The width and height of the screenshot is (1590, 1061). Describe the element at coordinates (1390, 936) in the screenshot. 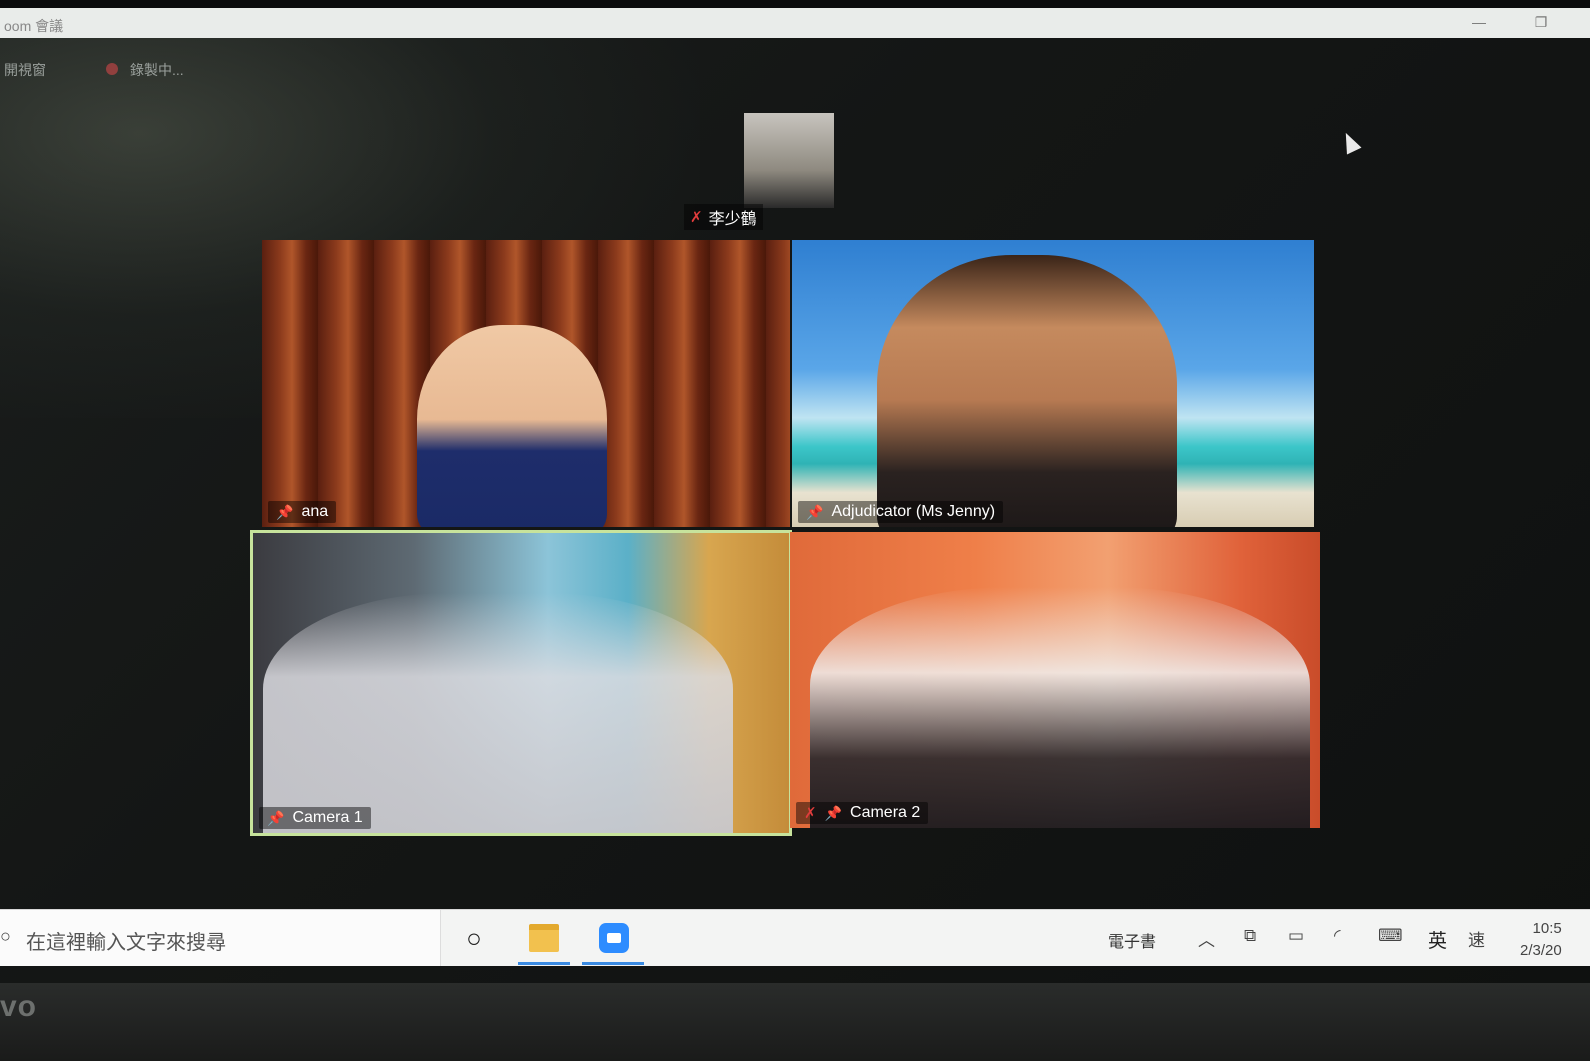

I see `keyboard-icon: ⌨` at that location.